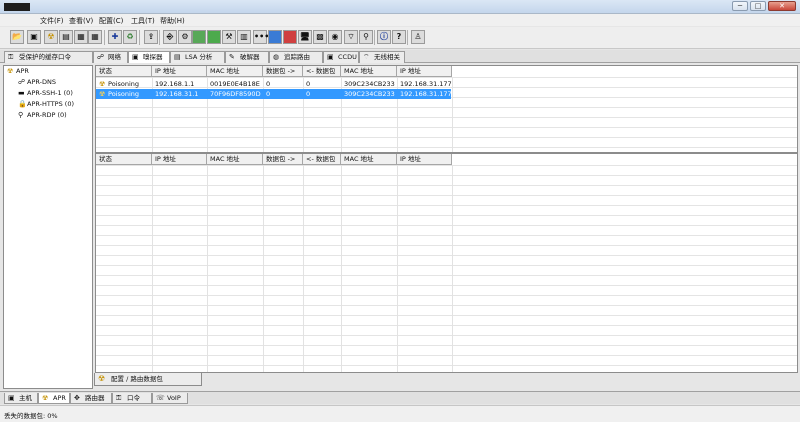 This screenshot has width=800, height=422. I want to click on router-icon: ✥, so click(77, 398).